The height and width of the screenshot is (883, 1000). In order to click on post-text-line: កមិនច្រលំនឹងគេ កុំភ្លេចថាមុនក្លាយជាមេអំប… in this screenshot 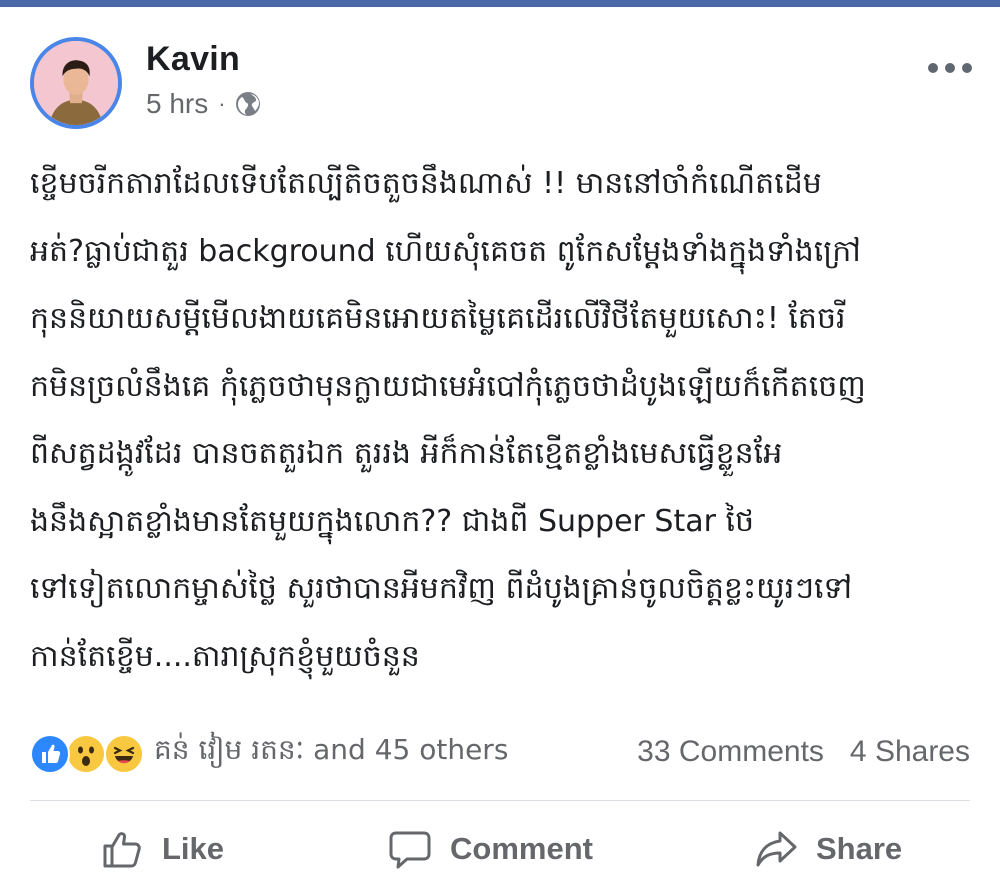, I will do `click(448, 386)`.